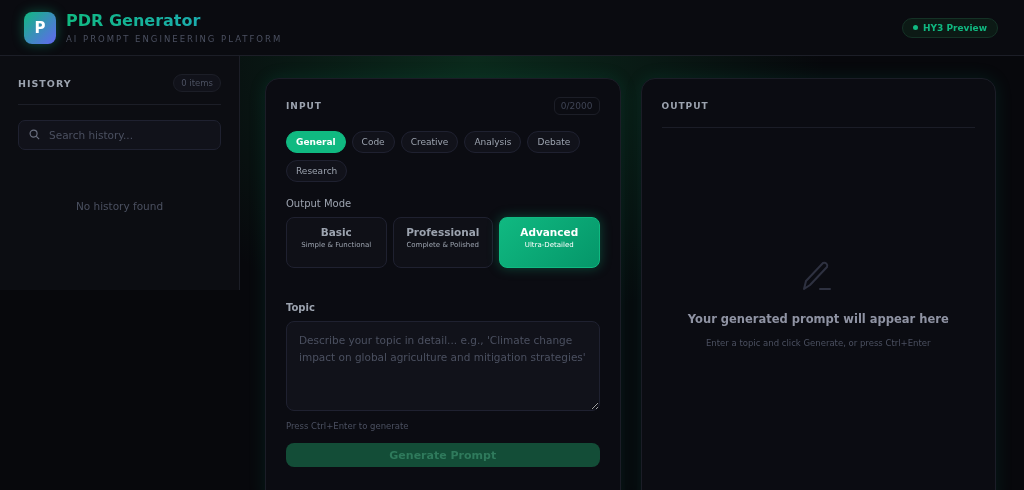  What do you see at coordinates (197, 83) in the screenshot?
I see `history-count: 0 items` at bounding box center [197, 83].